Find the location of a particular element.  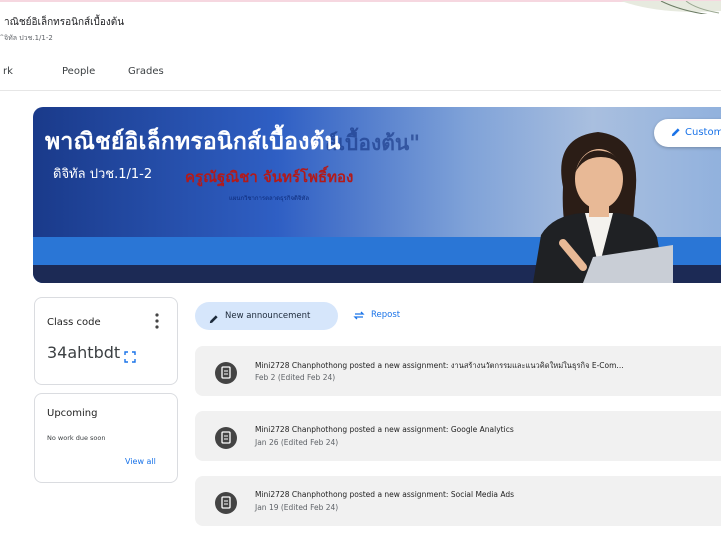

course-tabs: rk People Grades is located at coordinates (360, 73).